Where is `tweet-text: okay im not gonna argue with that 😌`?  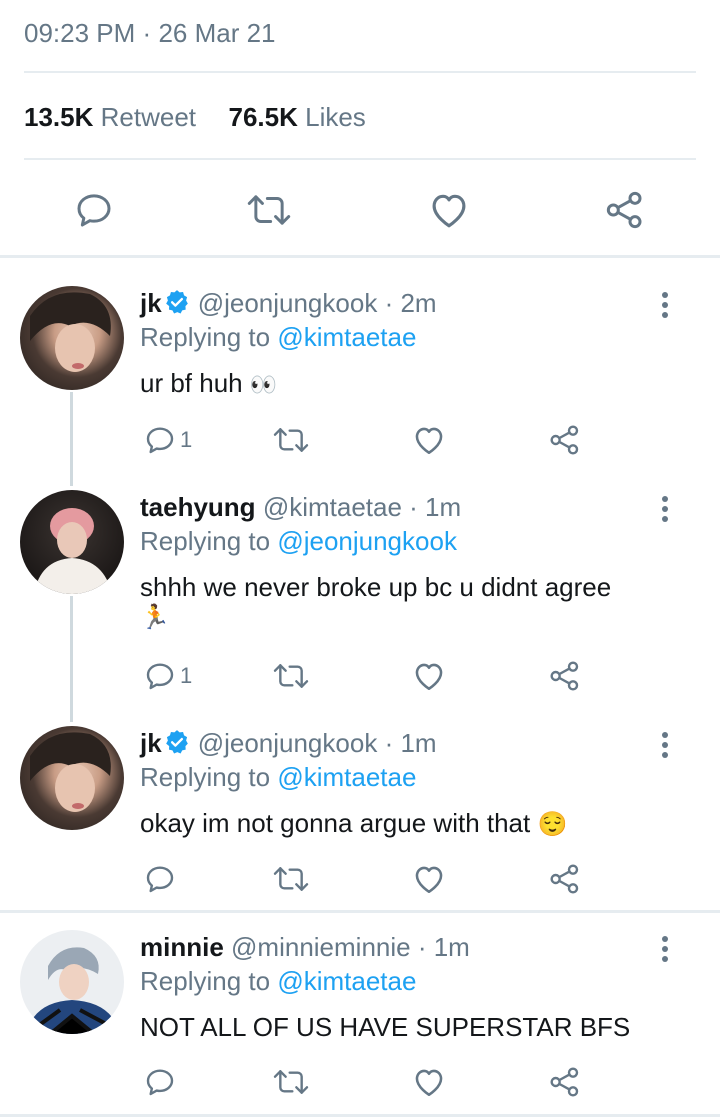
tweet-text: okay im not gonna argue with that 😌 is located at coordinates (353, 823).